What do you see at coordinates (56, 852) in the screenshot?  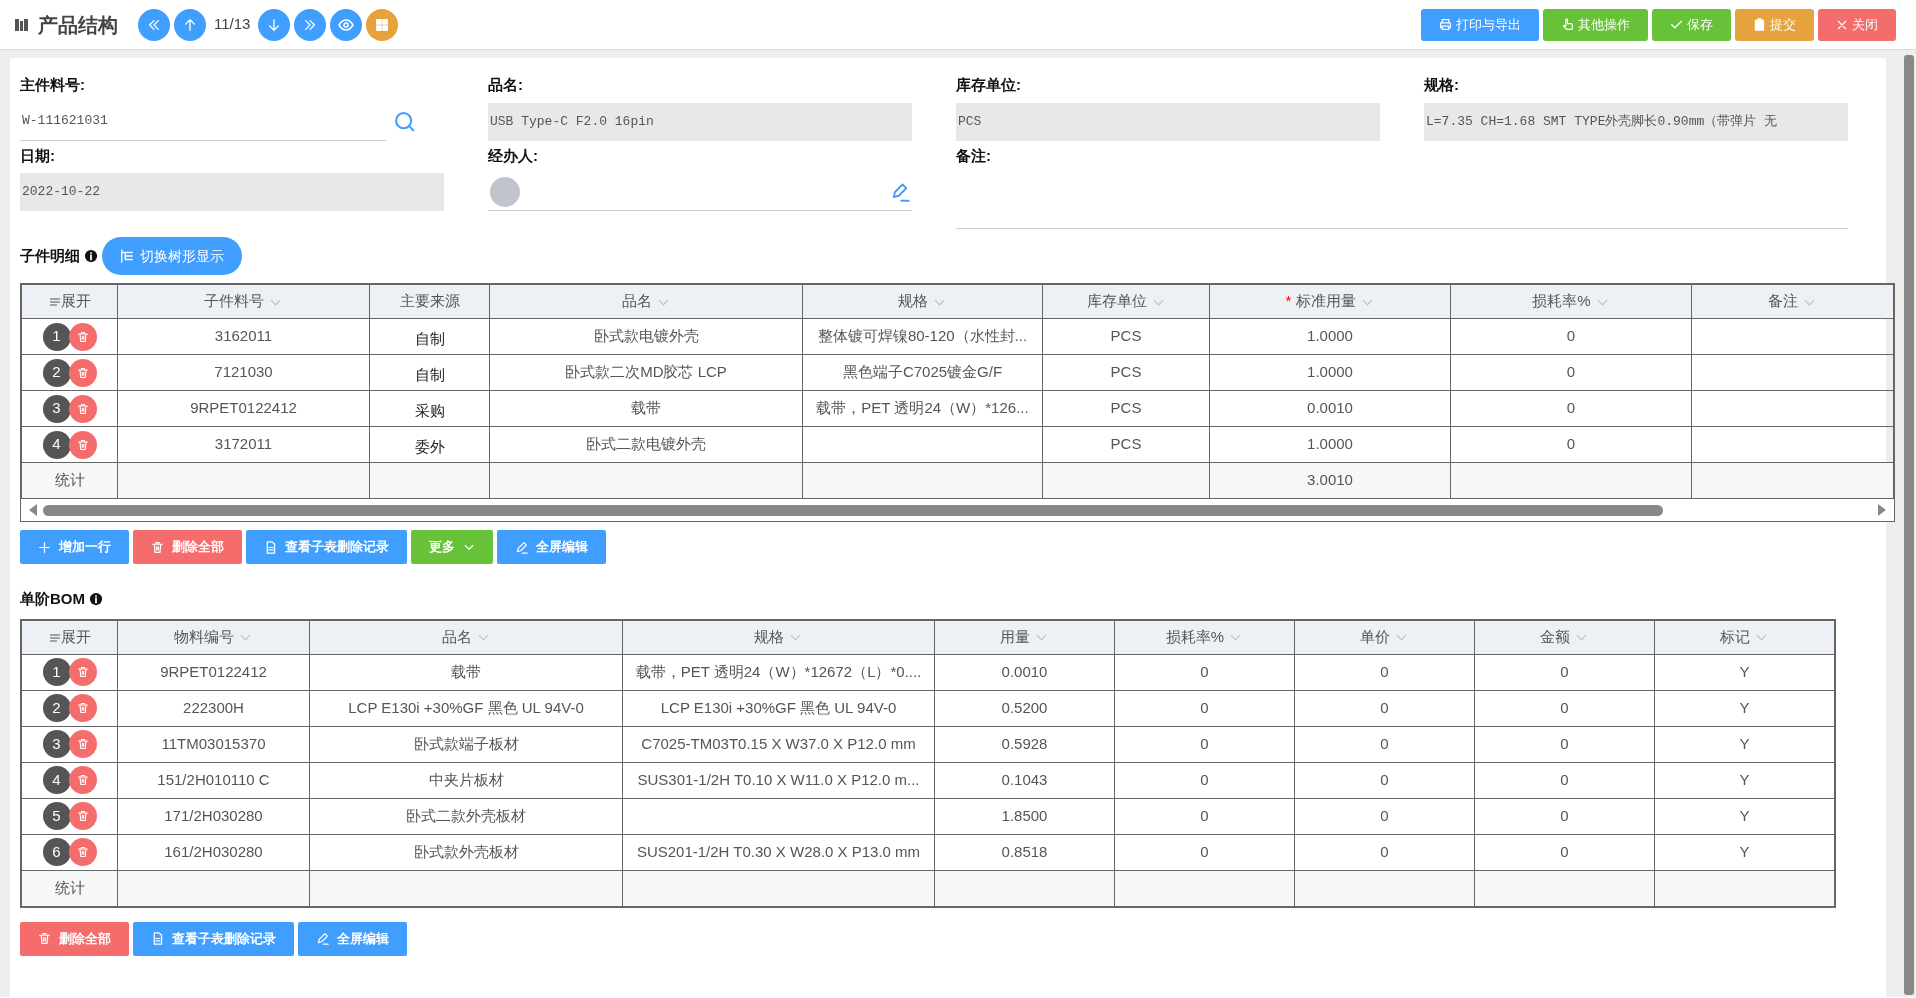 I see `row-number: 6` at bounding box center [56, 852].